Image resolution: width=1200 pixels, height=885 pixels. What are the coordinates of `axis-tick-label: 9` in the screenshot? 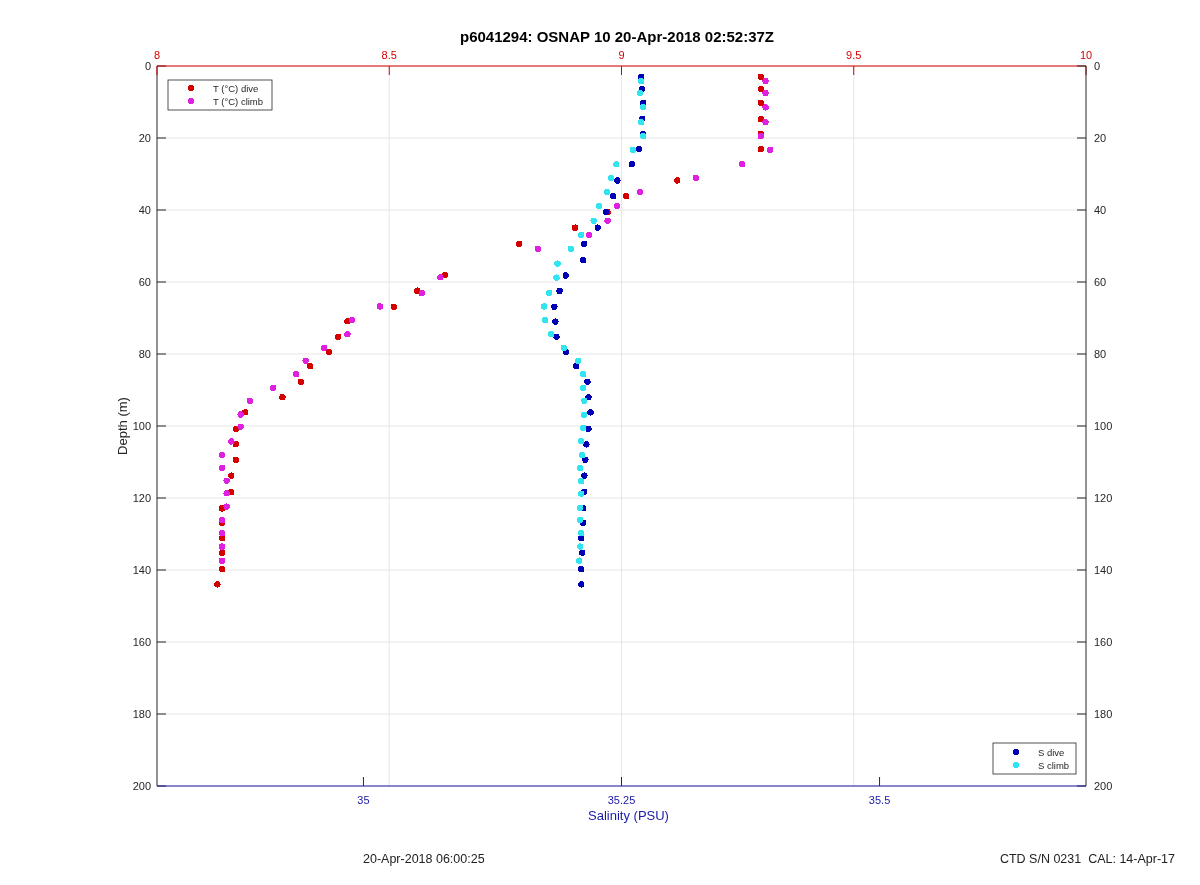 It's located at (621, 55).